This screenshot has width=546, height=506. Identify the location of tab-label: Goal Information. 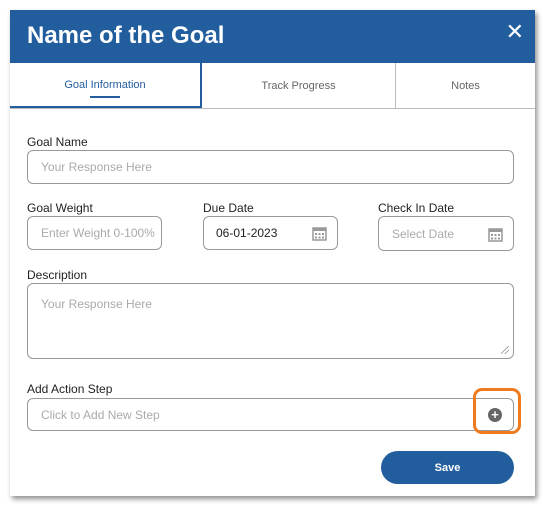
(105, 84).